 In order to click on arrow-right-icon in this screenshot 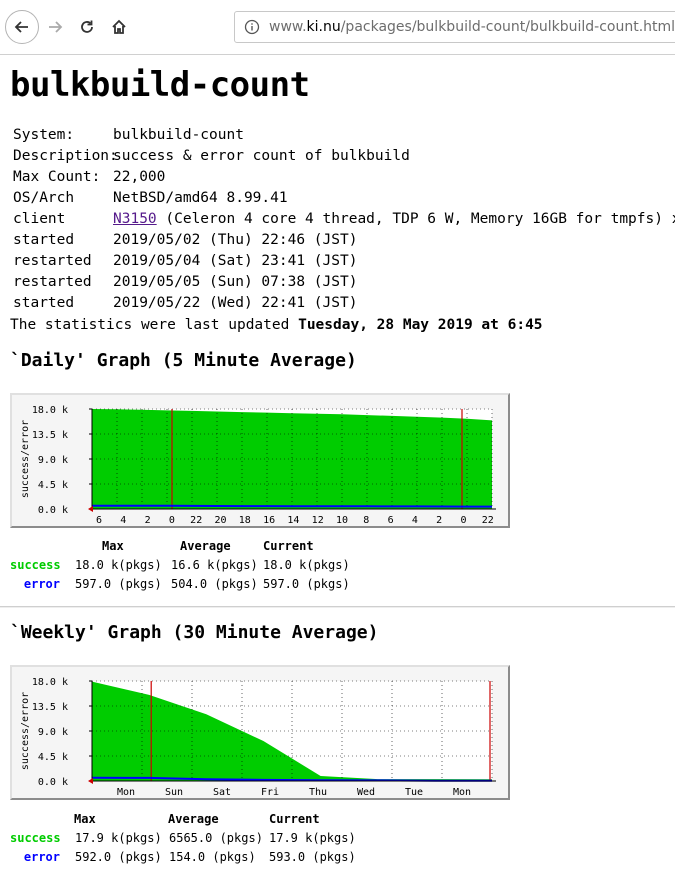, I will do `click(56, 27)`.